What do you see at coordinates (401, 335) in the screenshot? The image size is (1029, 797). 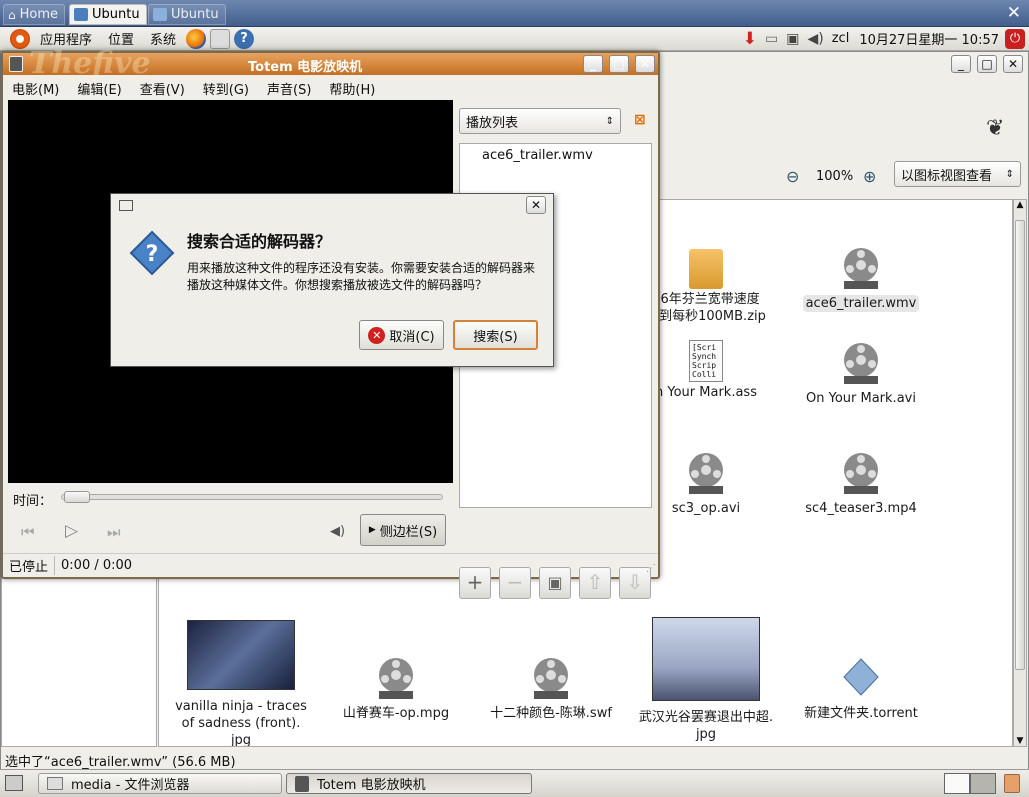 I see `cancel-button: ✕ 取消(C)` at bounding box center [401, 335].